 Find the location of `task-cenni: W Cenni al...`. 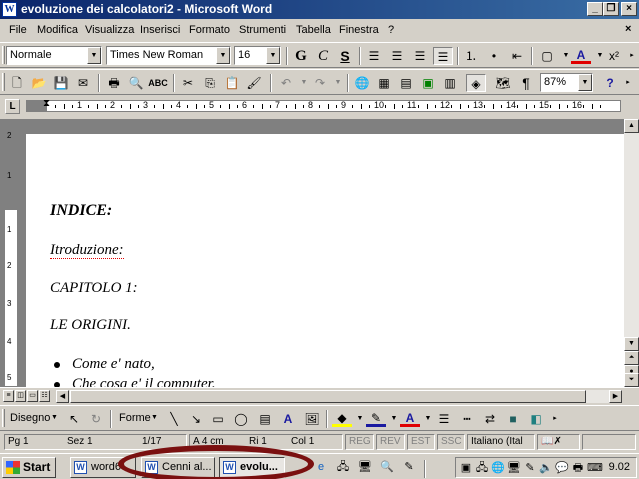

task-cenni: W Cenni al... is located at coordinates (178, 467).